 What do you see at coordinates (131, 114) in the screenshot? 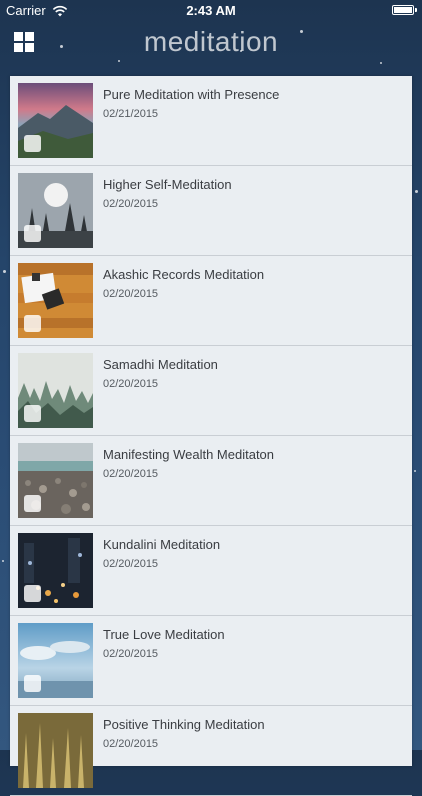
I see `item-date: 02/21/2015` at bounding box center [131, 114].